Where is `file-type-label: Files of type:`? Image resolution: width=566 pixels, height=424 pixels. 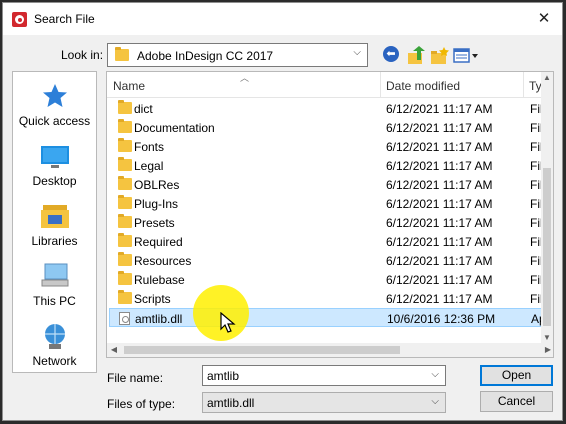 file-type-label: Files of type: is located at coordinates (141, 404).